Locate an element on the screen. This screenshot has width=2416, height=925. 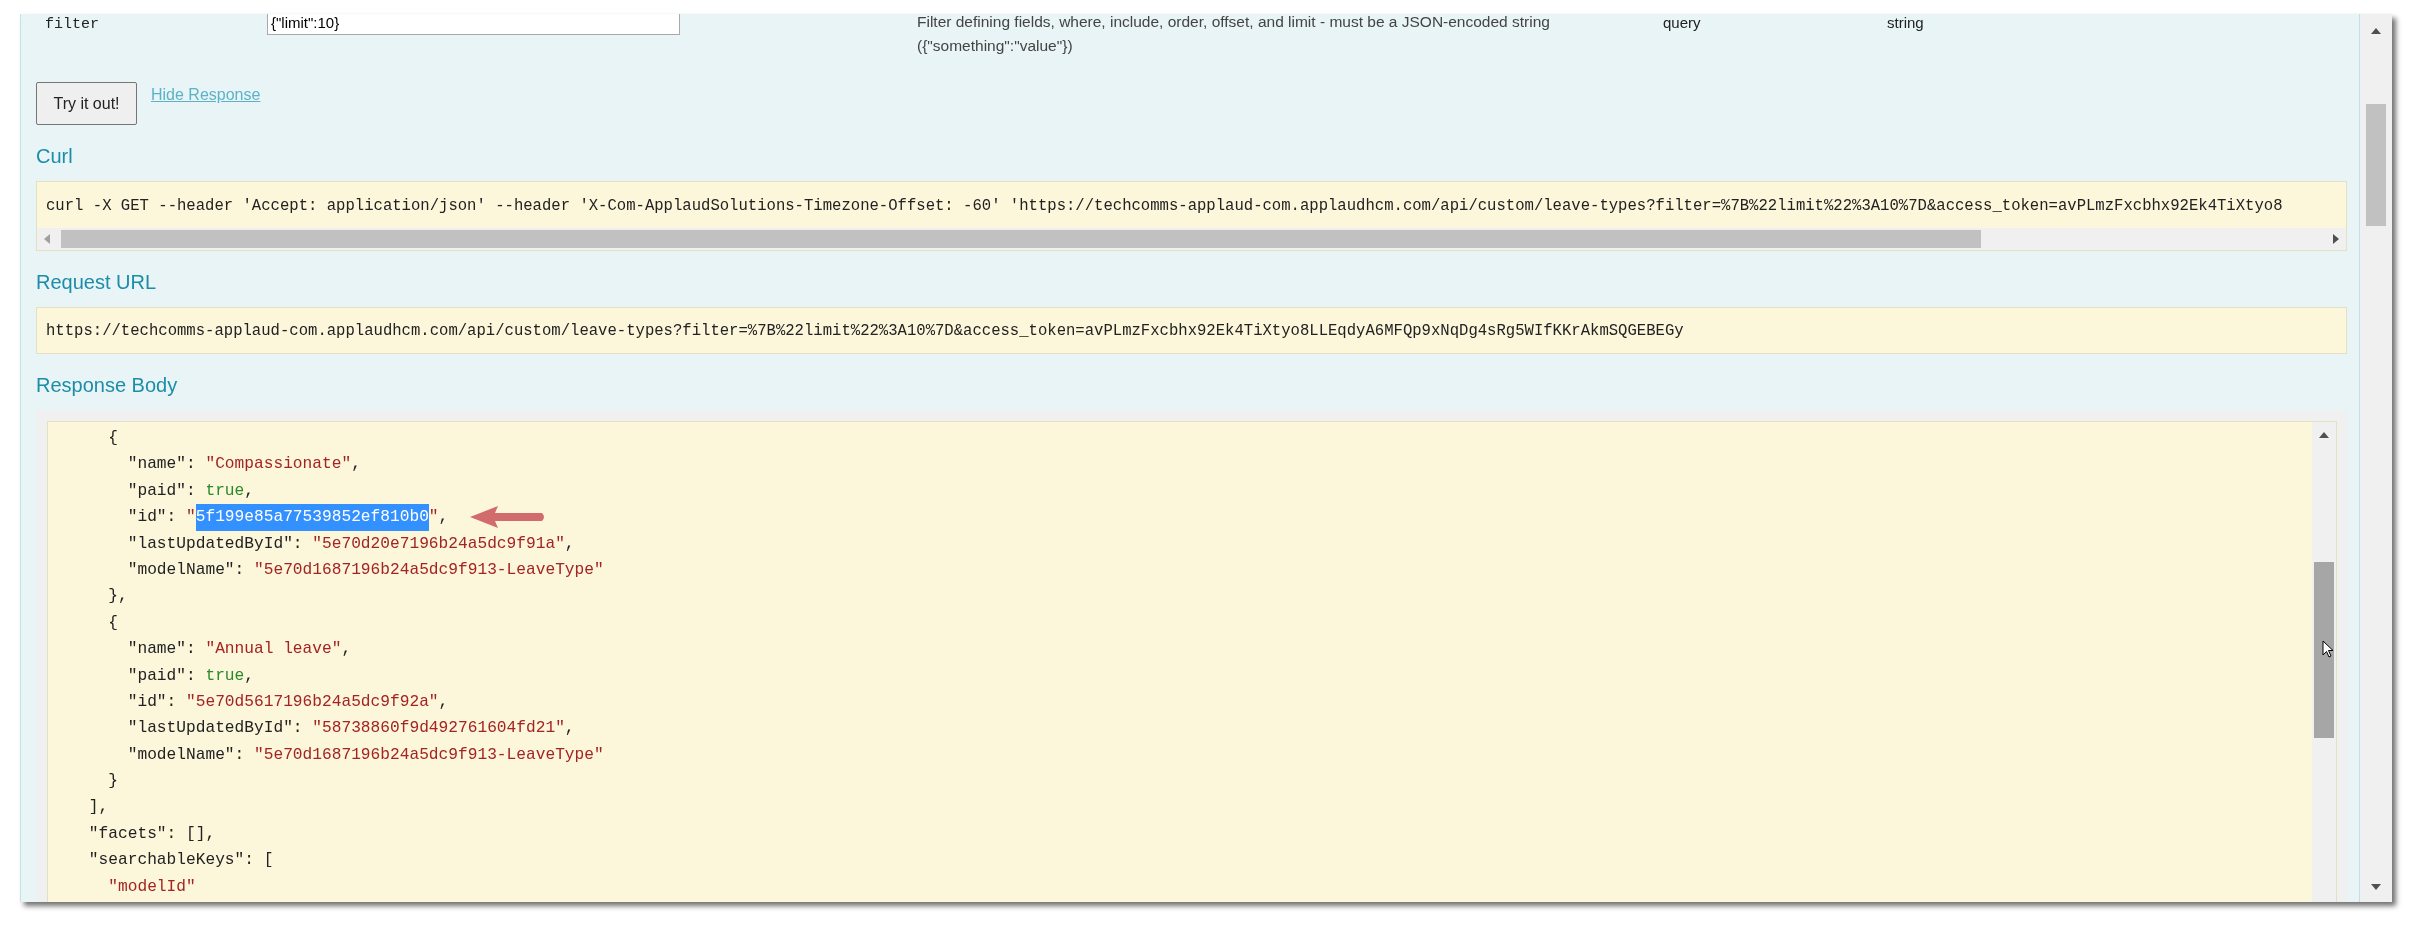
code-text: "facets": [], is located at coordinates (151, 834).